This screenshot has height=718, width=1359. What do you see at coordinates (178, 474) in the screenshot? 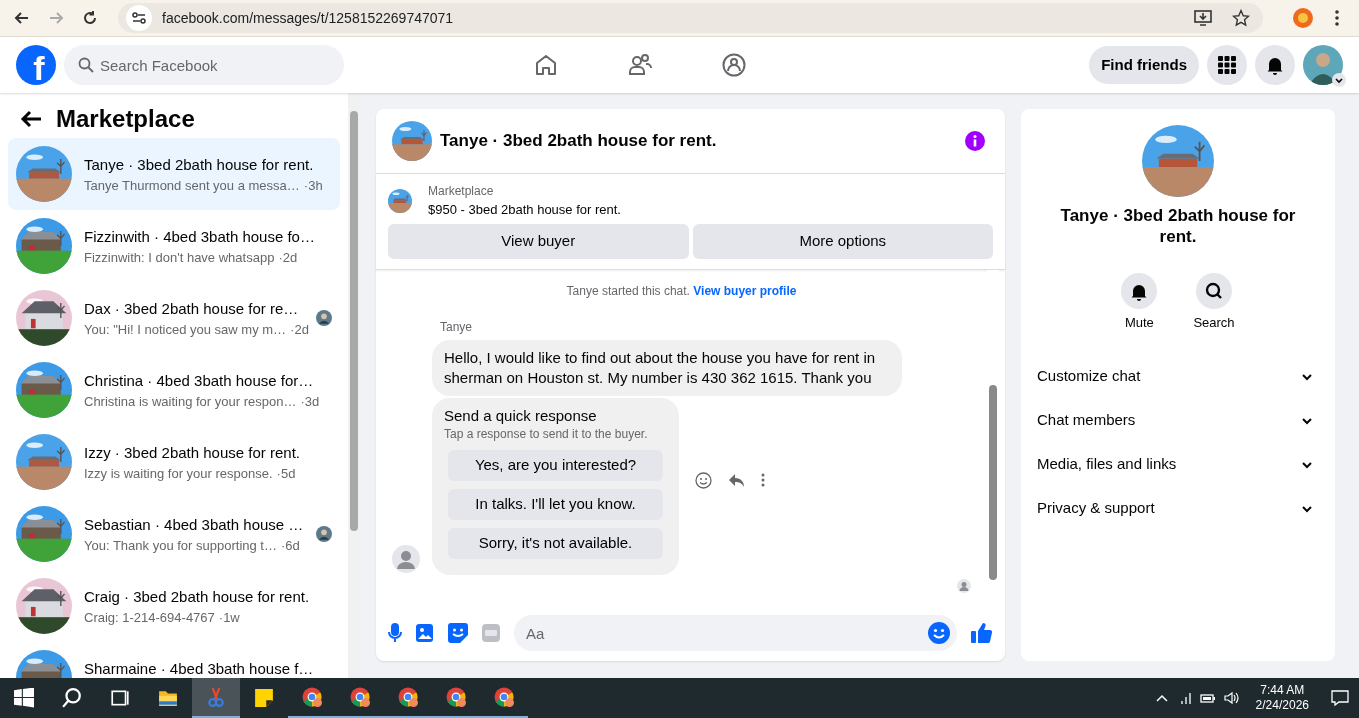
I see `message-preview: Izzy is waiting for your response.` at bounding box center [178, 474].